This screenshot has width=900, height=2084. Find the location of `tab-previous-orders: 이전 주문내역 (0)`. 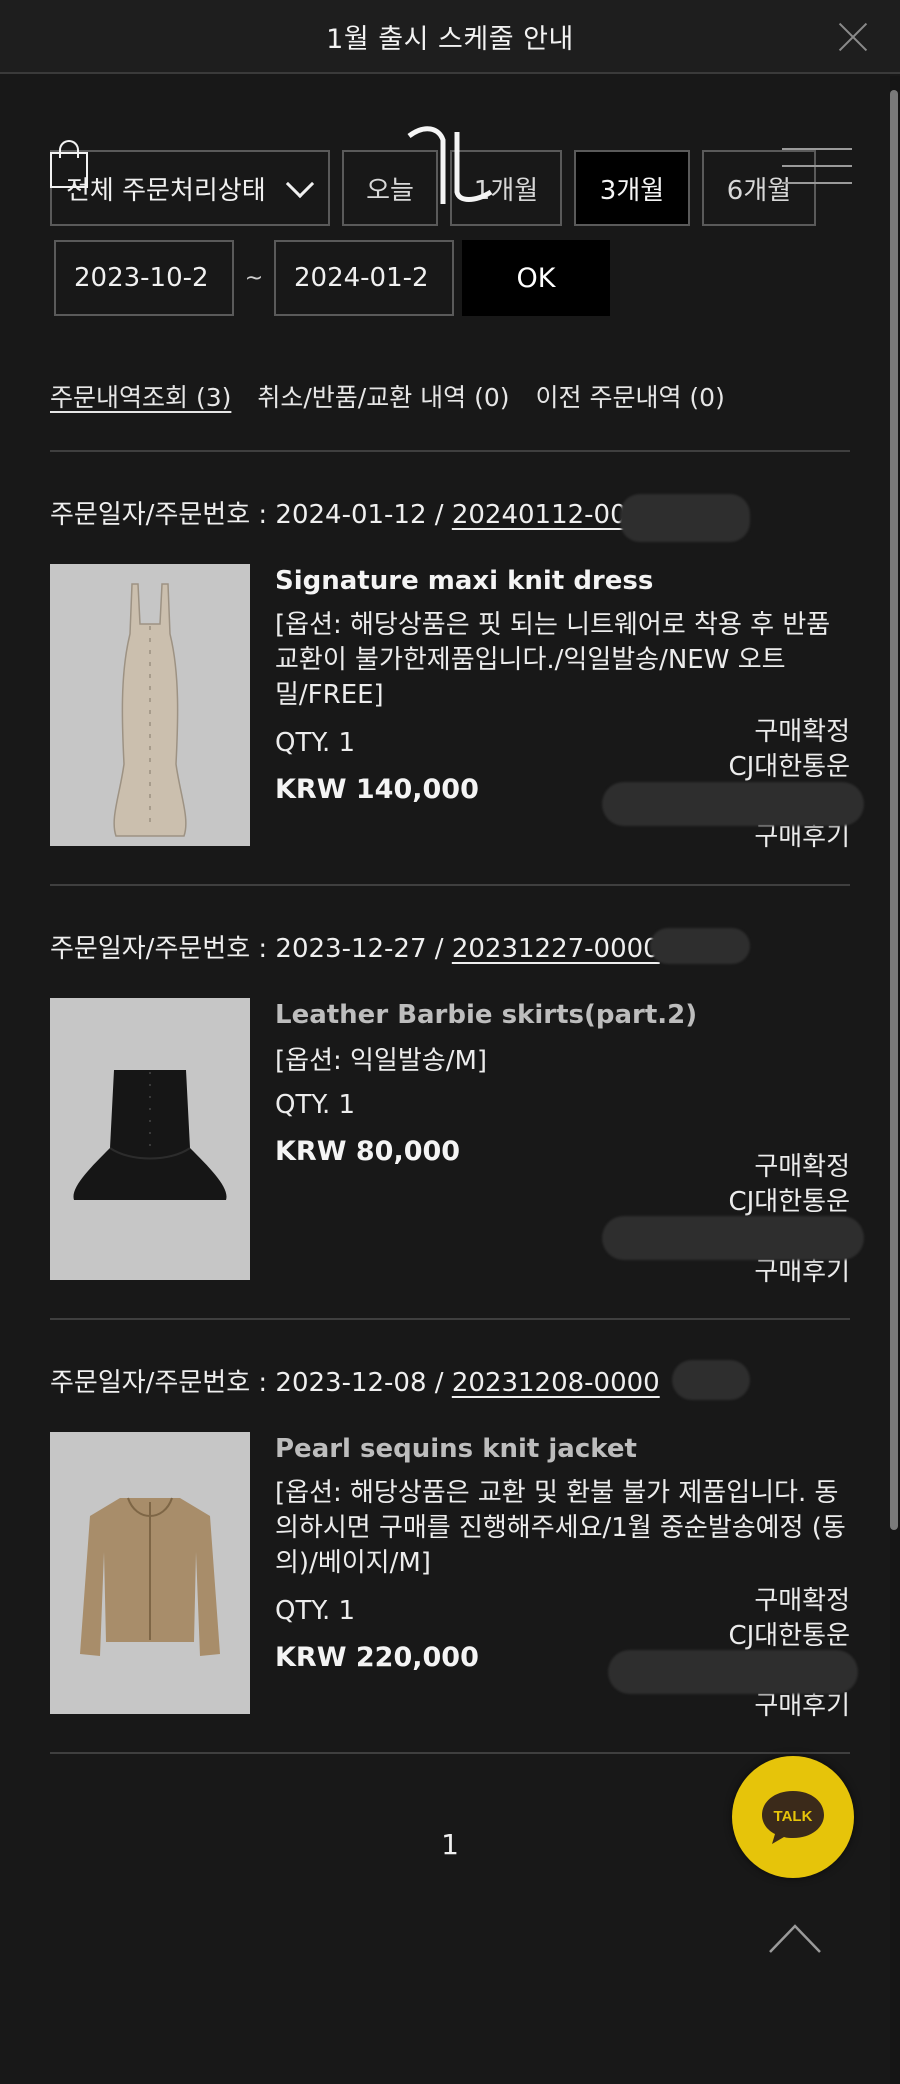

tab-previous-orders: 이전 주문내역 (0) is located at coordinates (630, 396).